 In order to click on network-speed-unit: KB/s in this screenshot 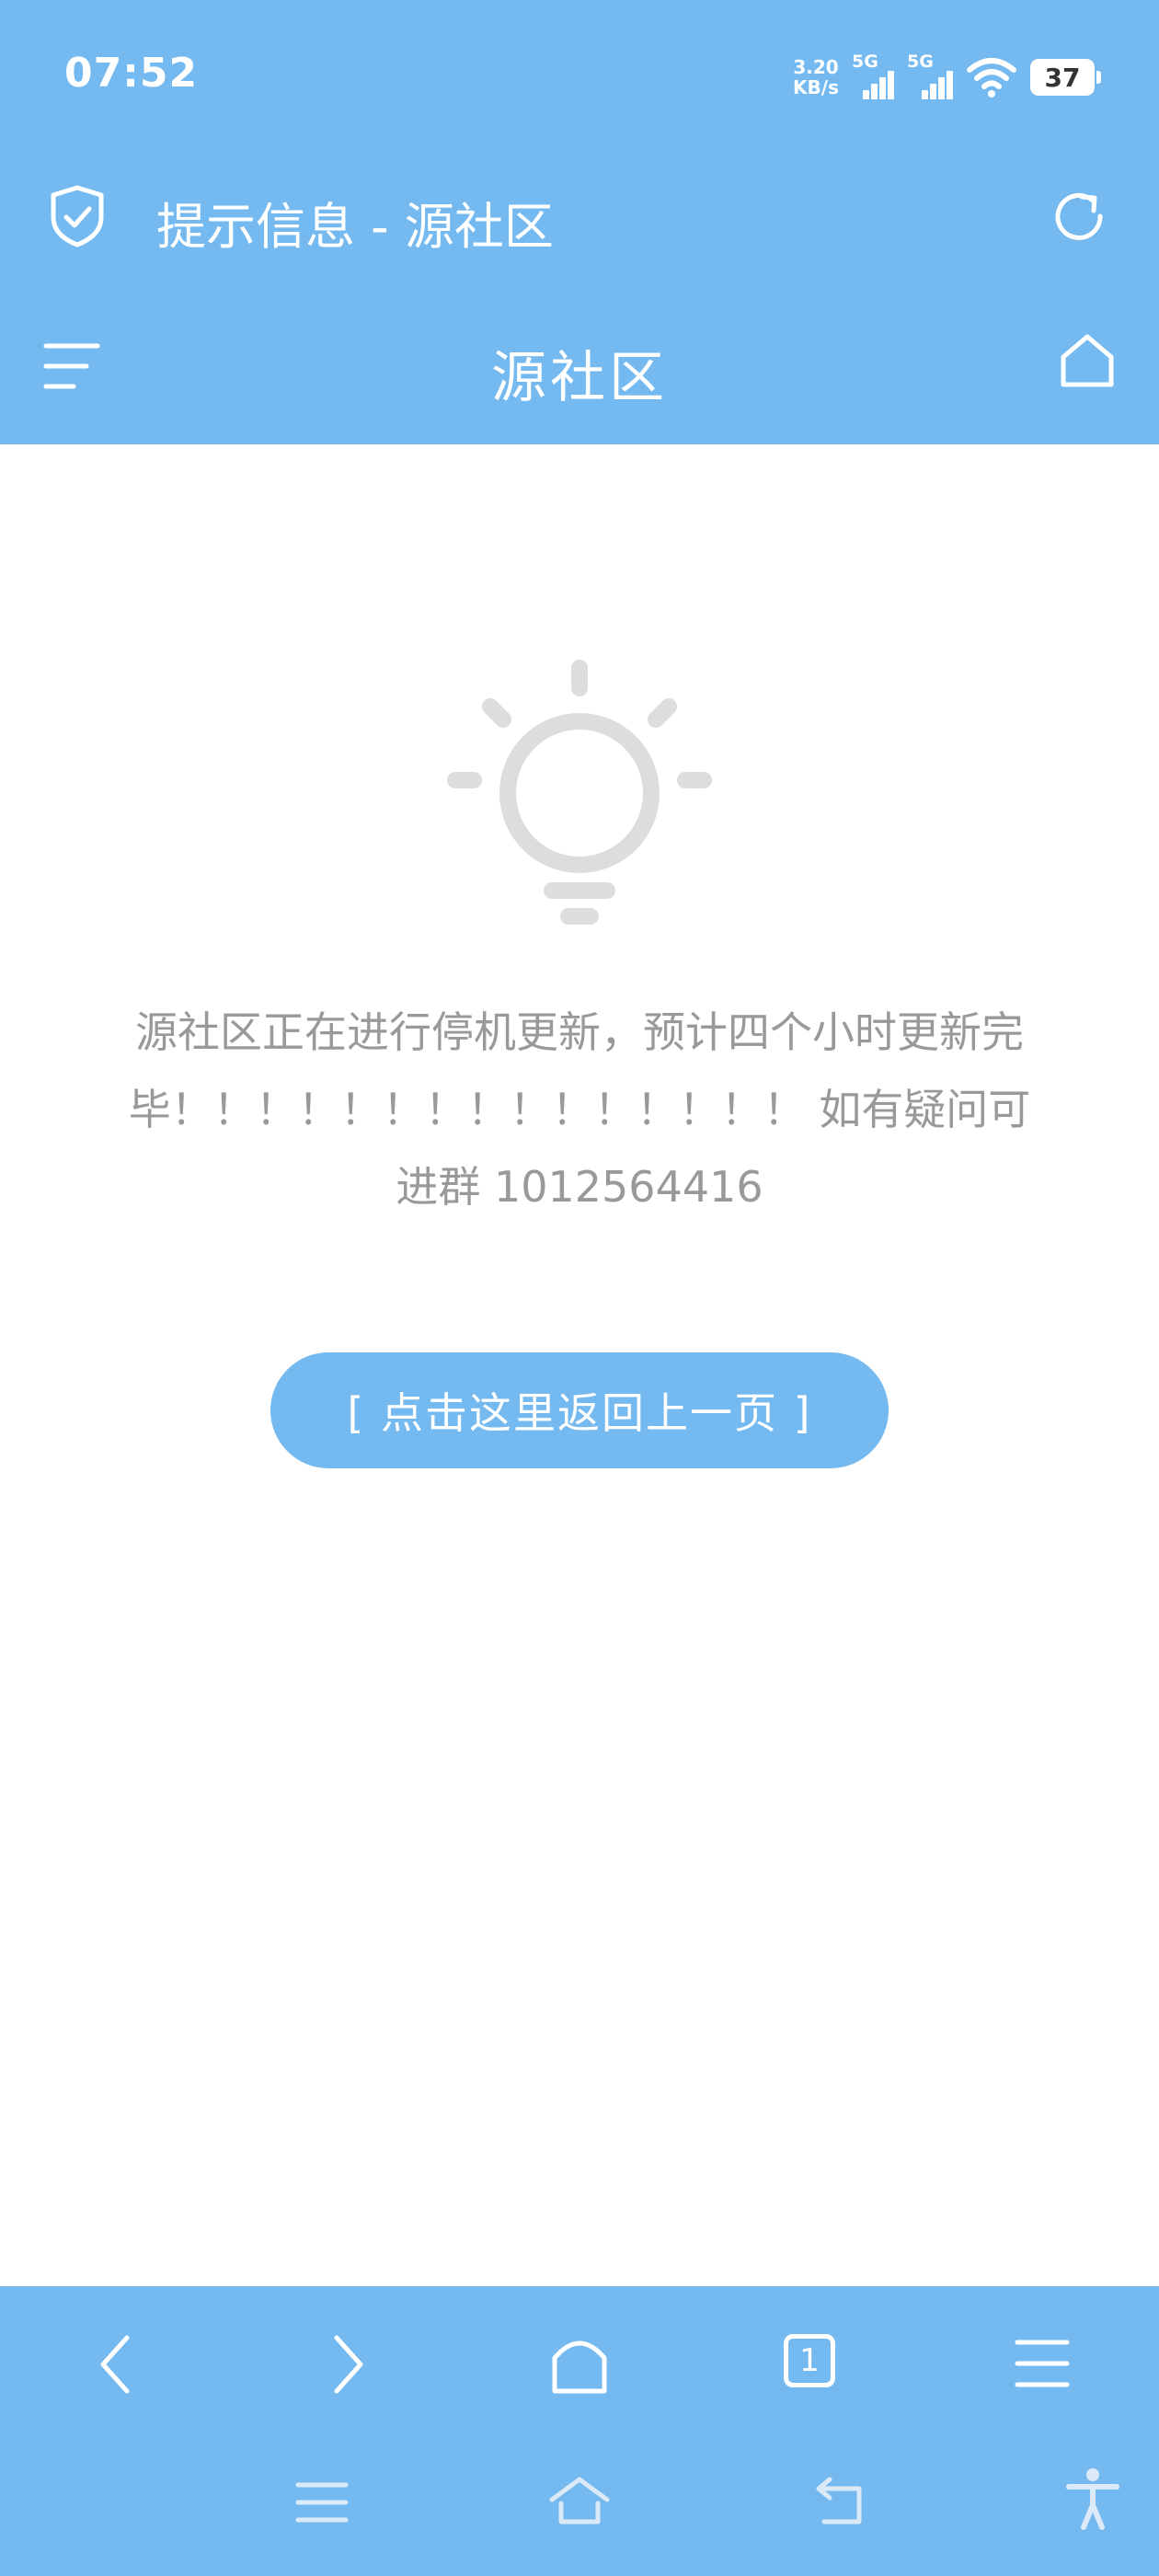, I will do `click(816, 87)`.